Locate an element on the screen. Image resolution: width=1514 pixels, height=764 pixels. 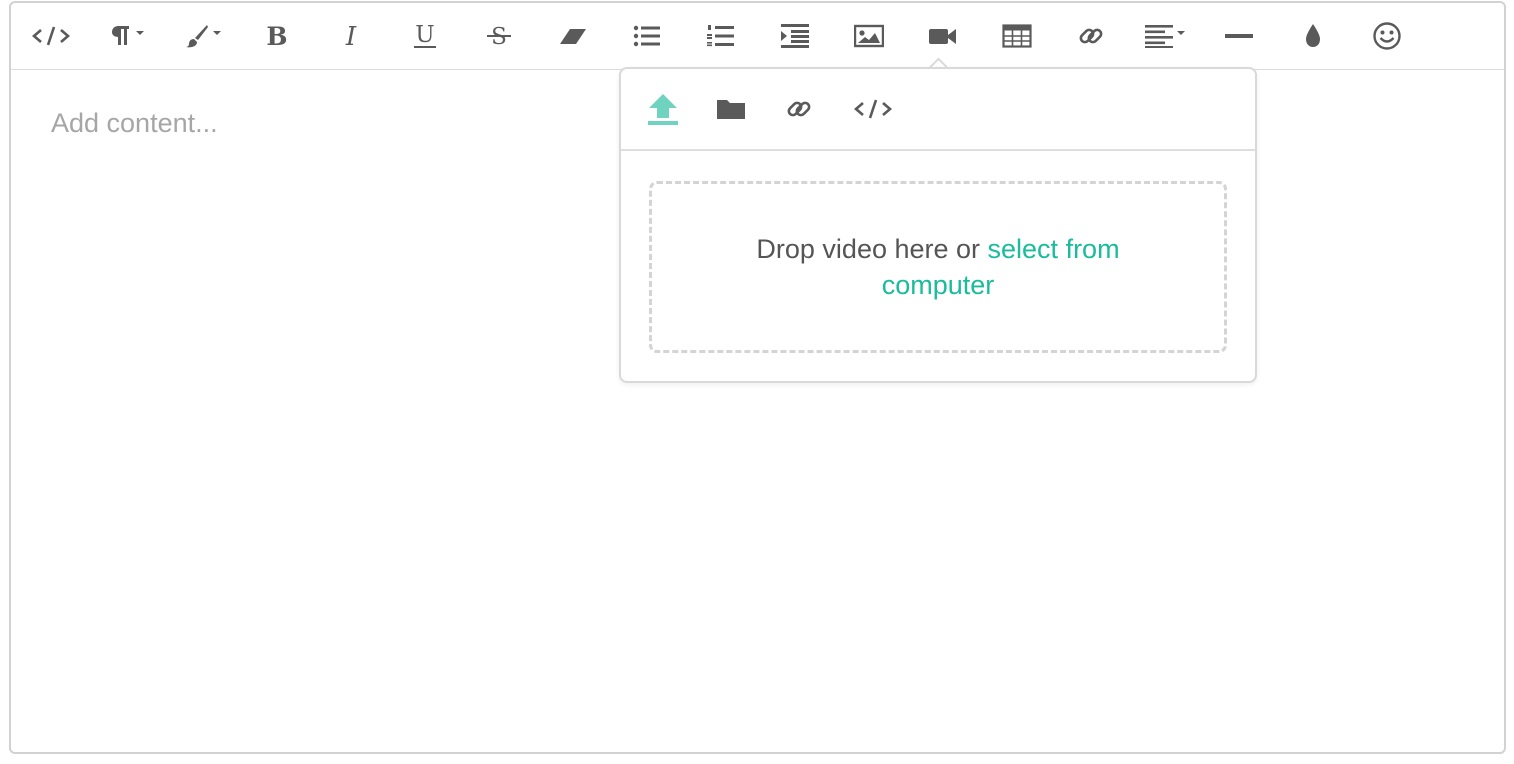
insert-link-button is located at coordinates (1091, 36).